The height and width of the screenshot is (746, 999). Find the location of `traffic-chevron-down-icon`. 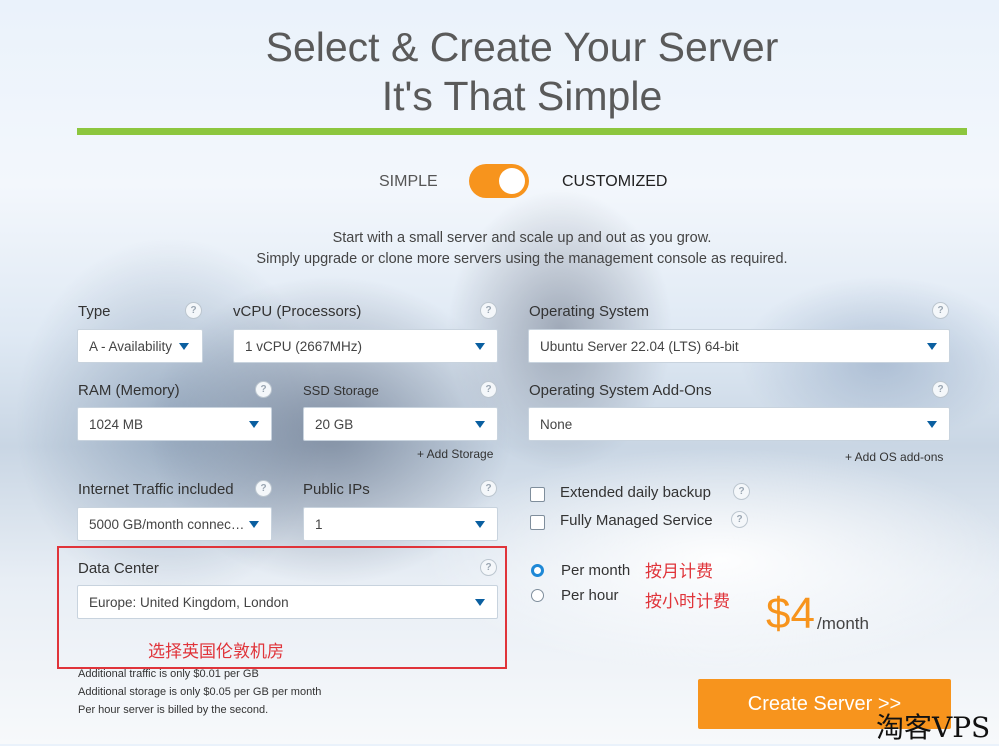

traffic-chevron-down-icon is located at coordinates (254, 524).